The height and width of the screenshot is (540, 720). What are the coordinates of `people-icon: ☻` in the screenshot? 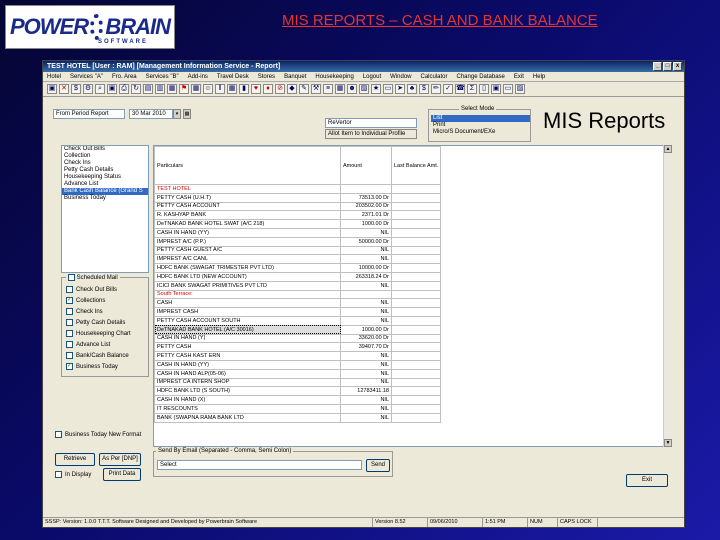 It's located at (352, 89).